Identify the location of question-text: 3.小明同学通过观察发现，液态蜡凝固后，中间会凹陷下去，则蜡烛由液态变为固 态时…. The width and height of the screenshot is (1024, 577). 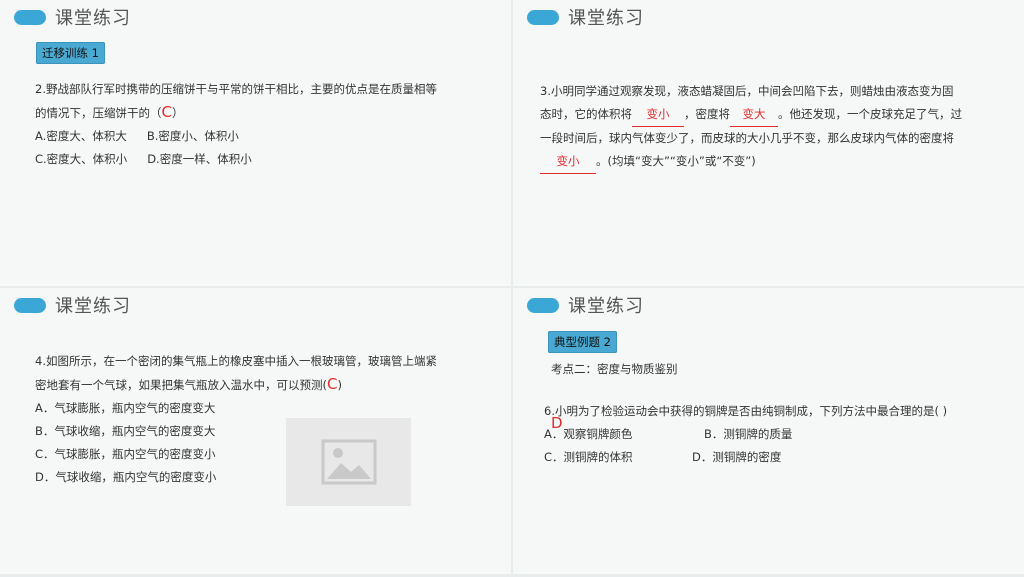
(775, 127).